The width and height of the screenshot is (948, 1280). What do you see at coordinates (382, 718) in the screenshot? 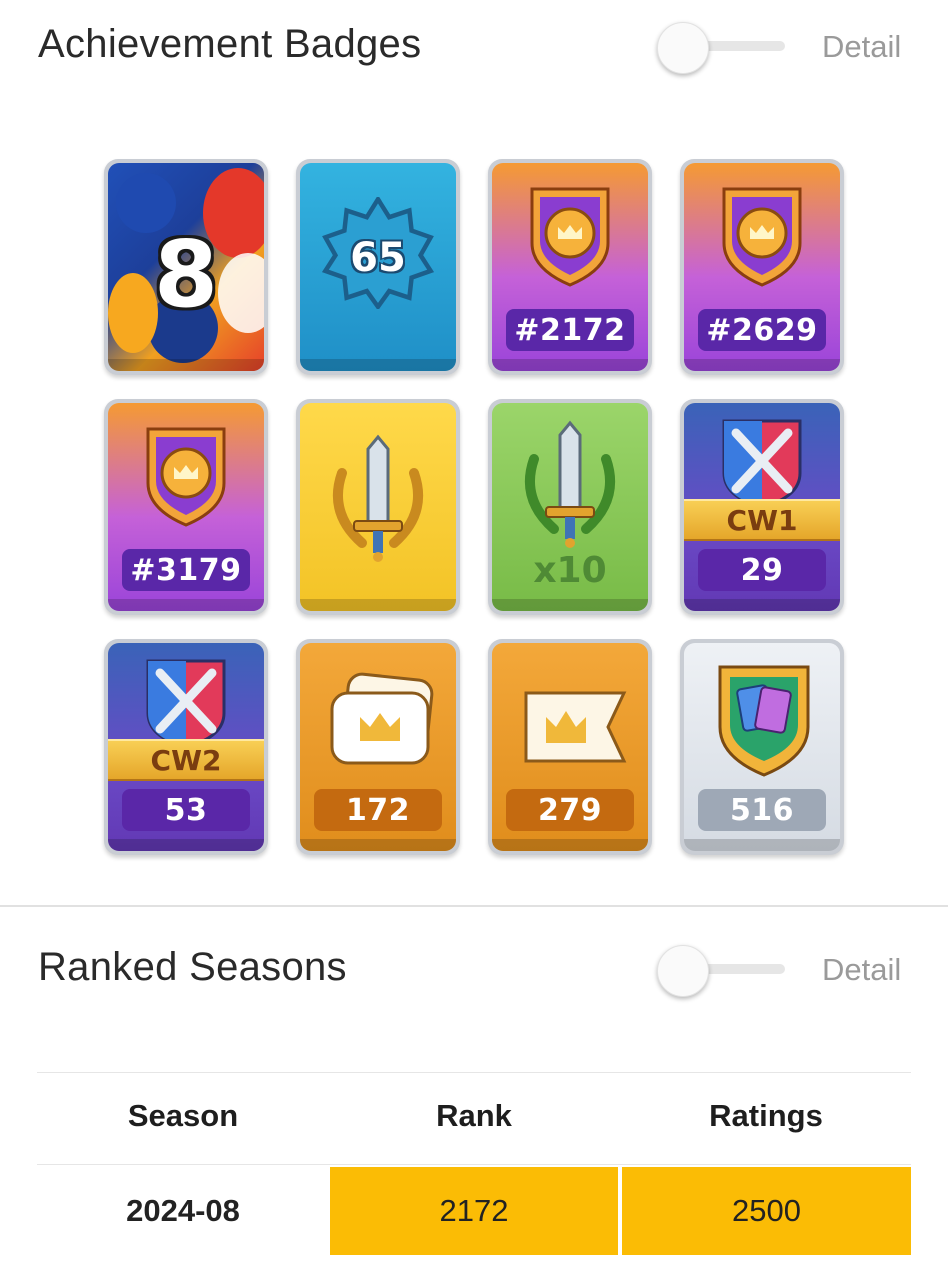
I see `crown-card-icon` at bounding box center [382, 718].